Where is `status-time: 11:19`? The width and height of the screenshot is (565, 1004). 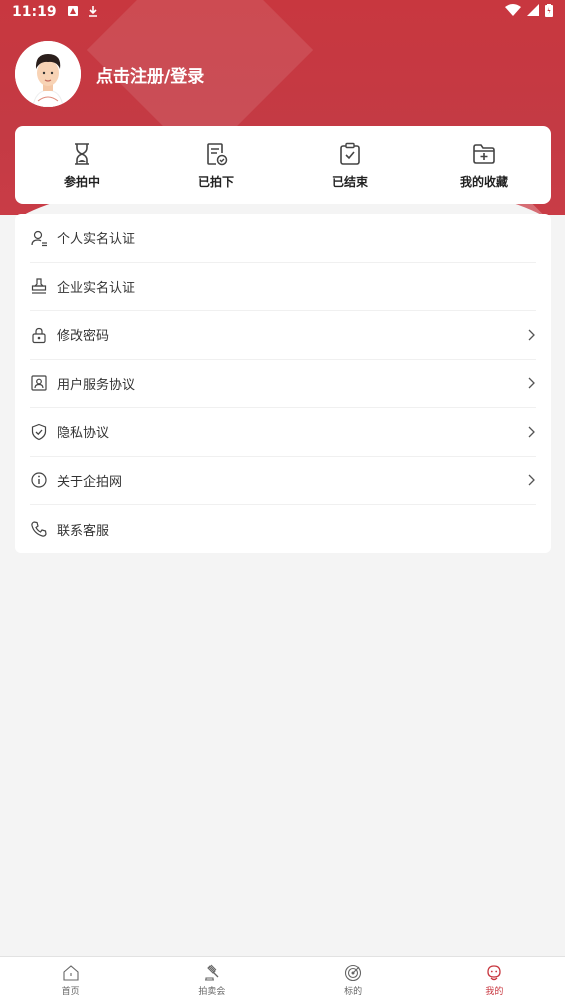 status-time: 11:19 is located at coordinates (34, 12).